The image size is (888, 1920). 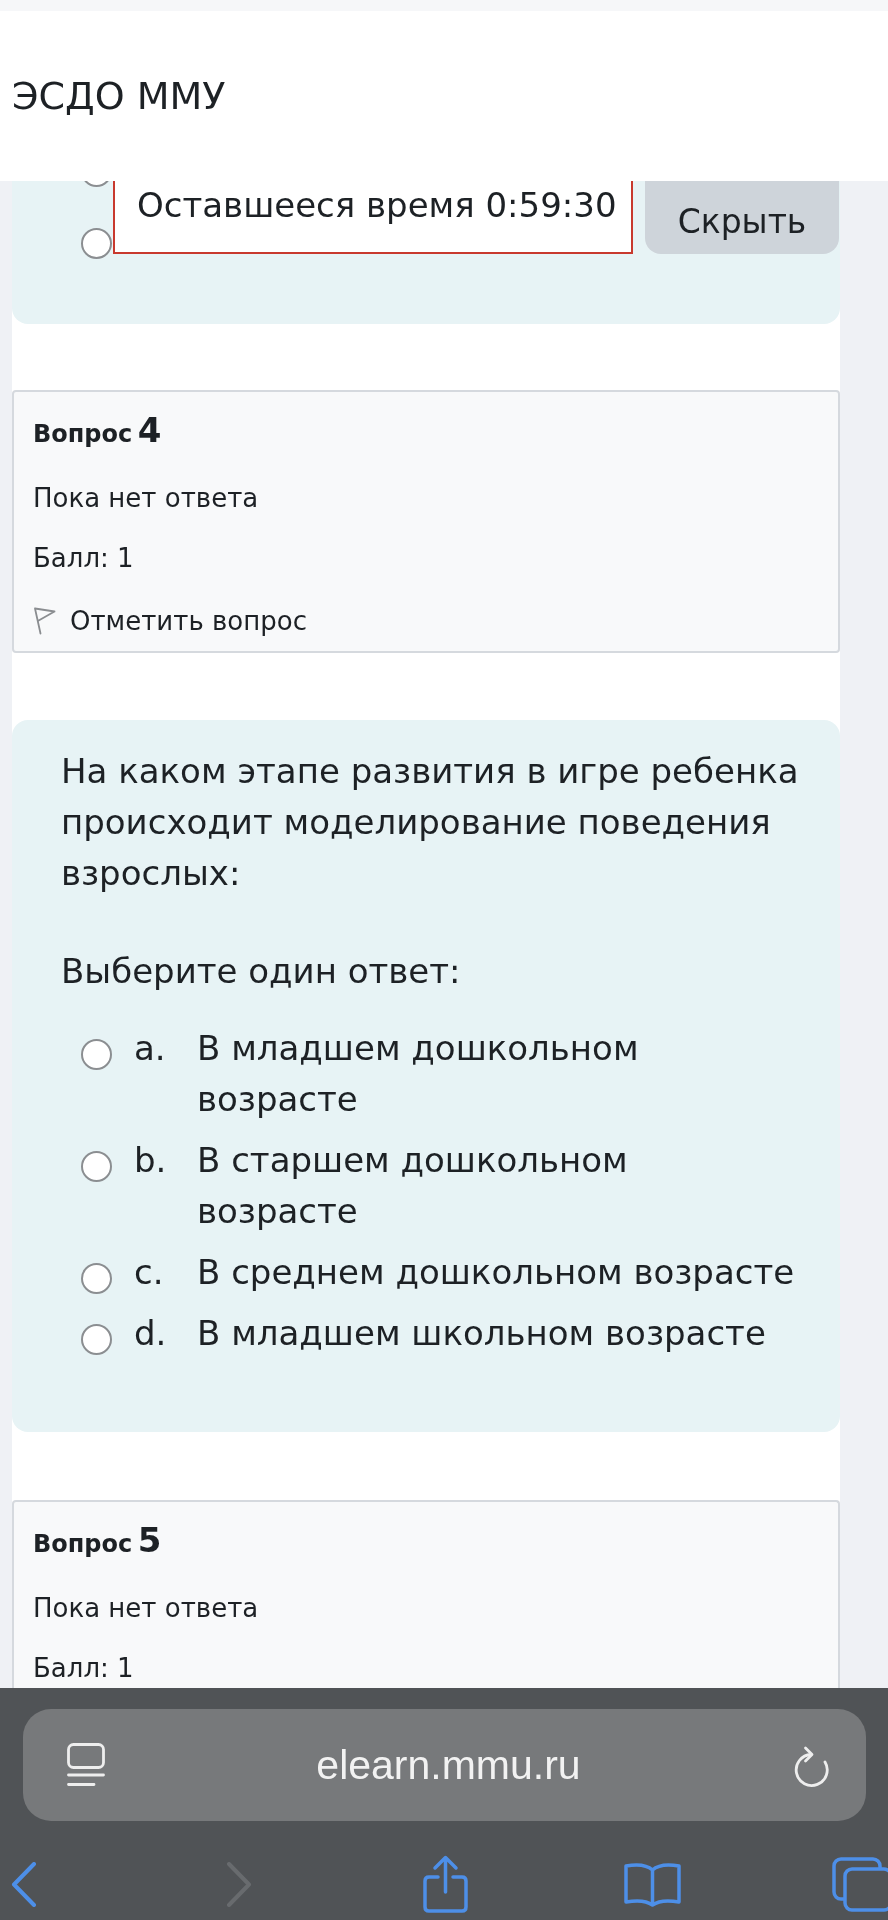 I want to click on reader-icon, so click(x=86, y=1765).